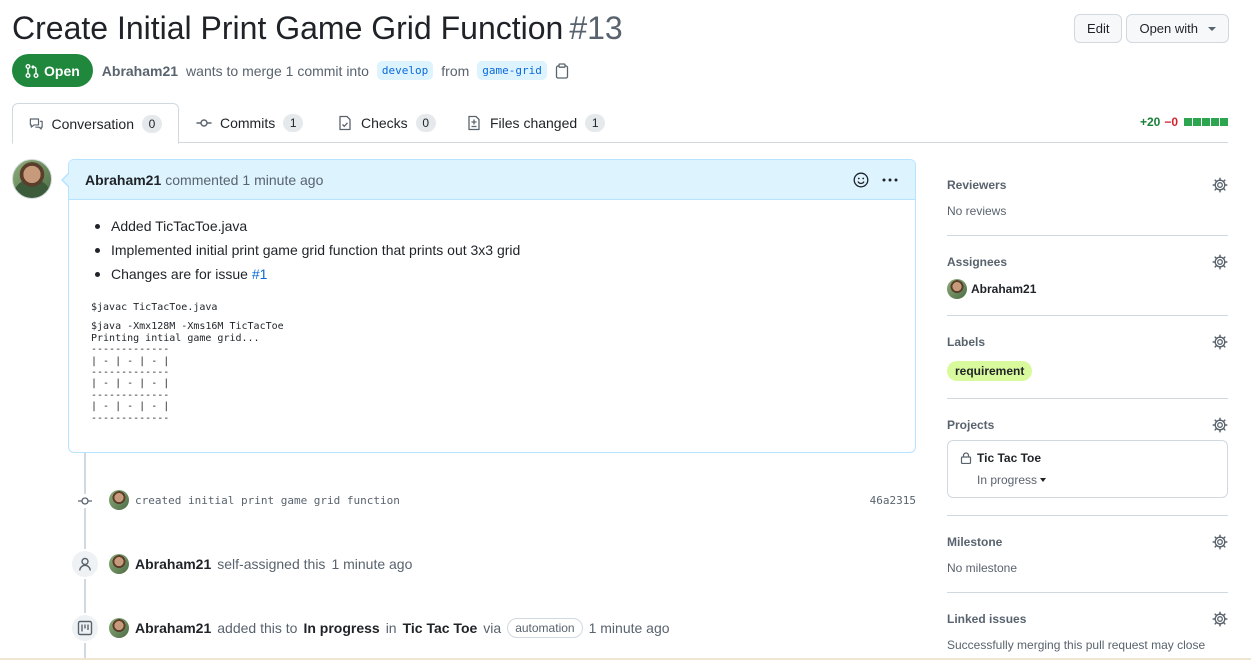  I want to click on assignee-row: Abraham21, so click(1087, 289).